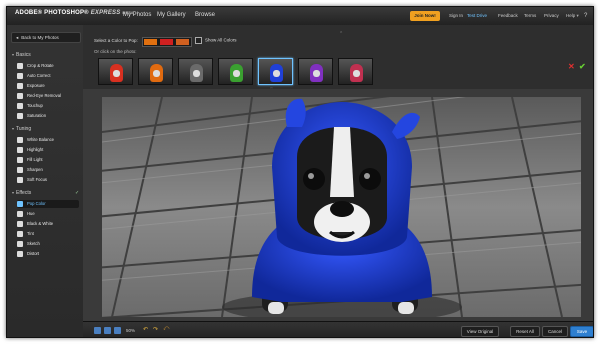  What do you see at coordinates (48, 160) in the screenshot?
I see `tool-fill-light: Fill Light` at bounding box center [48, 160].